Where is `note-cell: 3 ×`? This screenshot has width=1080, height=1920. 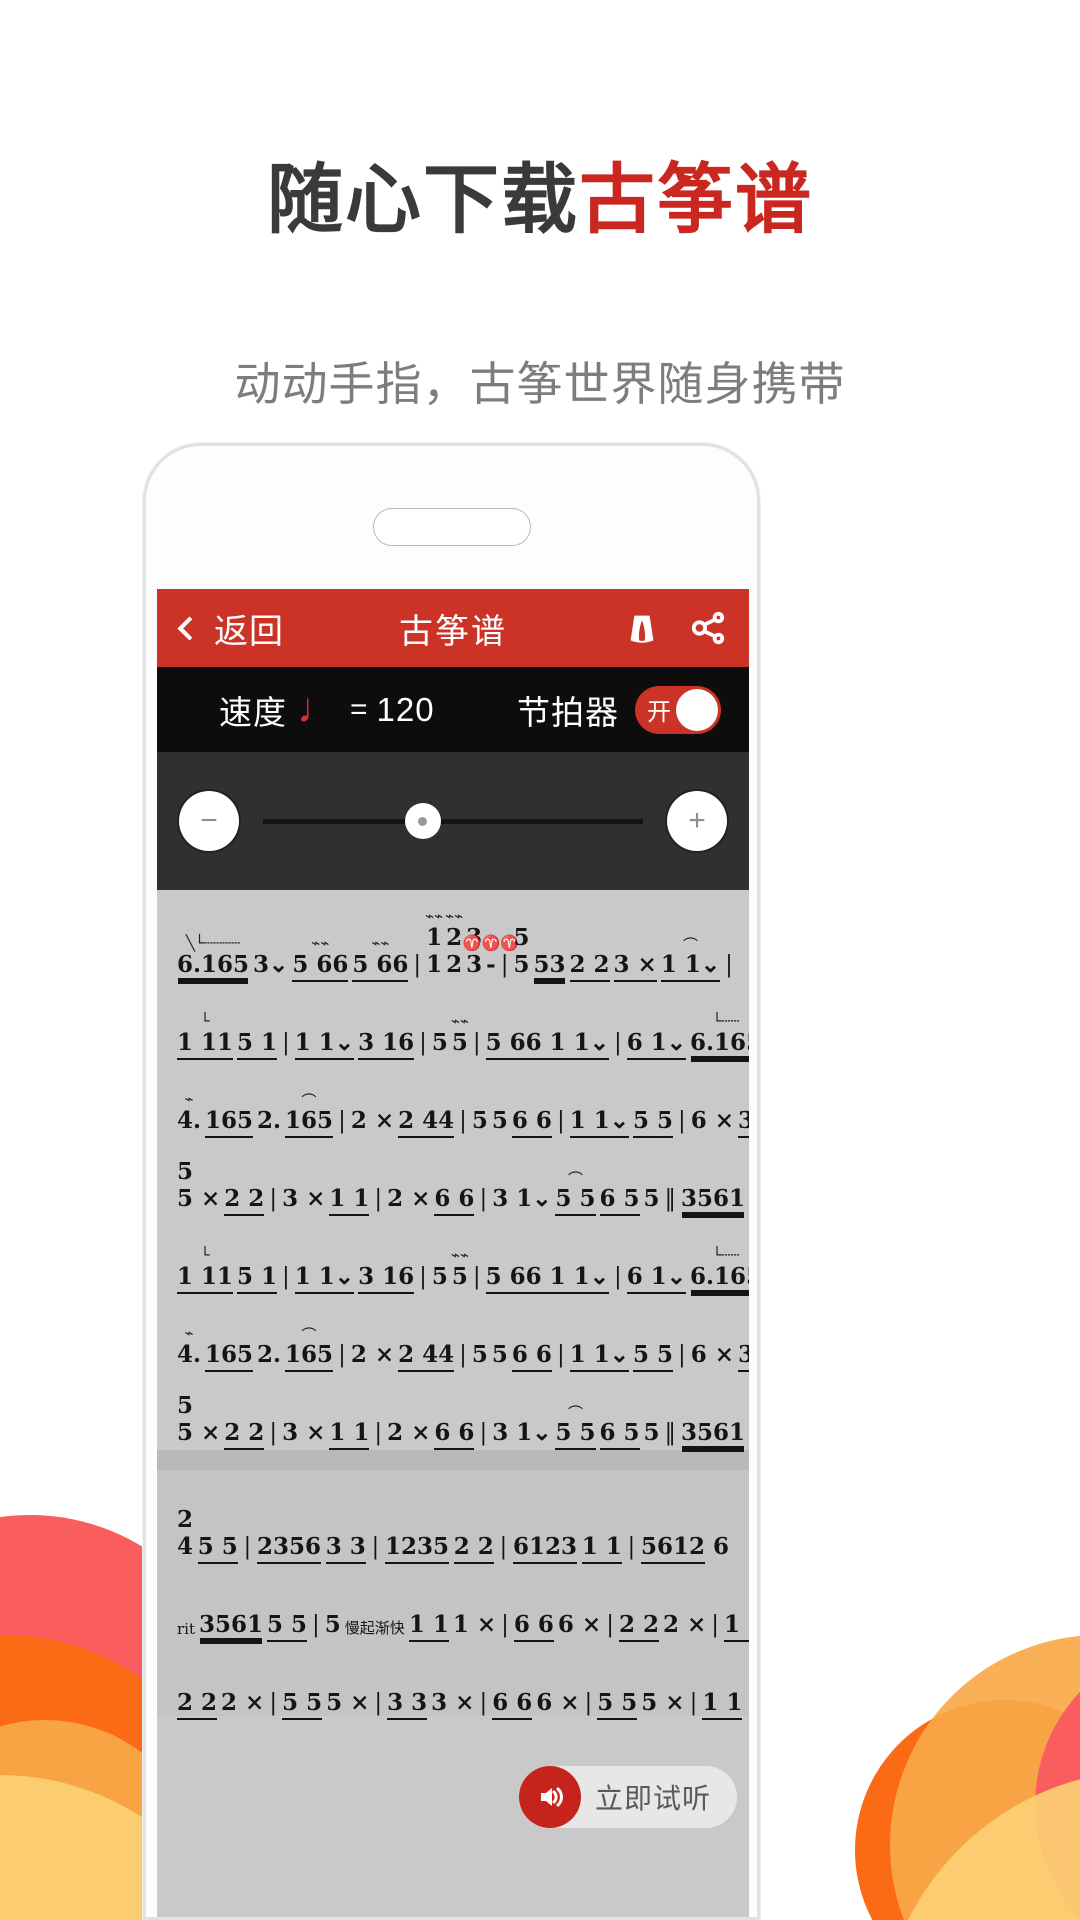
note-cell: 3 × is located at coordinates (304, 1432).